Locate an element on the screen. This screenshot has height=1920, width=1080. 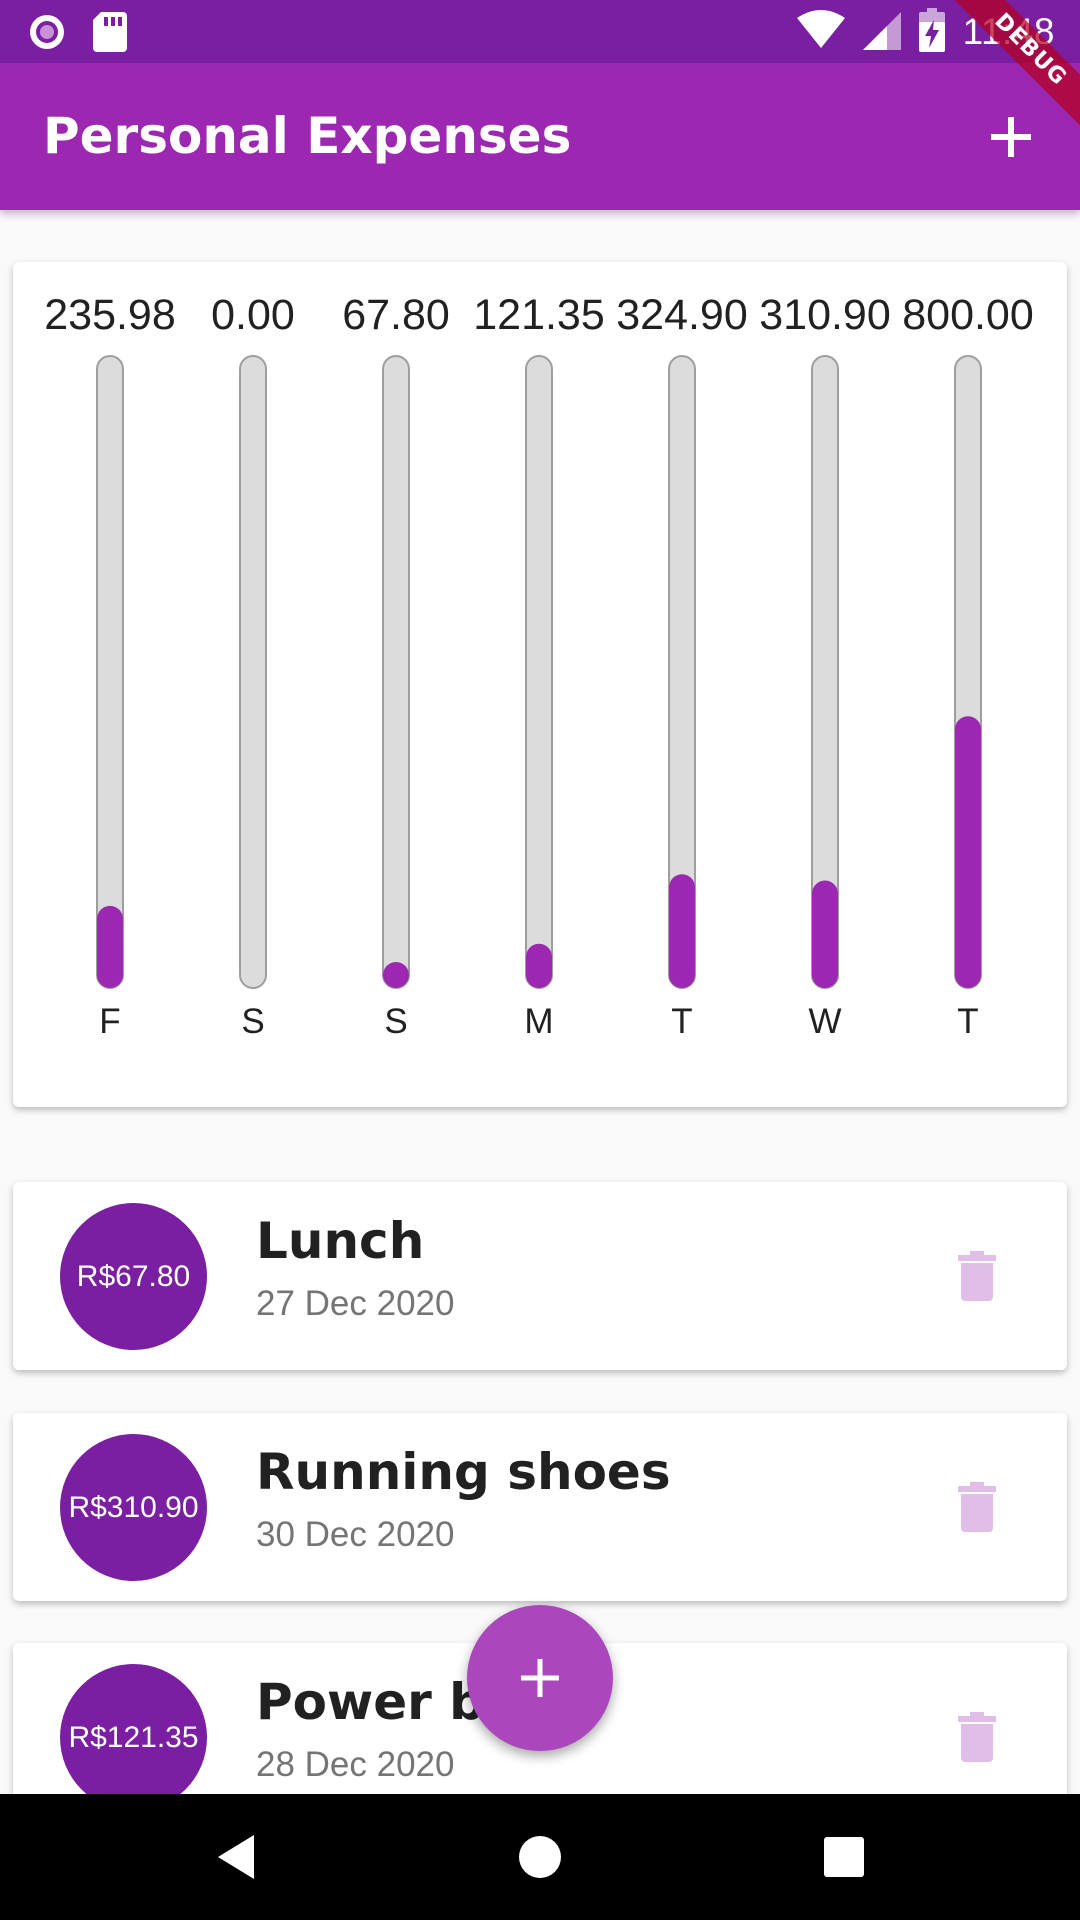
bar-amount-label: 324.90 is located at coordinates (682, 315).